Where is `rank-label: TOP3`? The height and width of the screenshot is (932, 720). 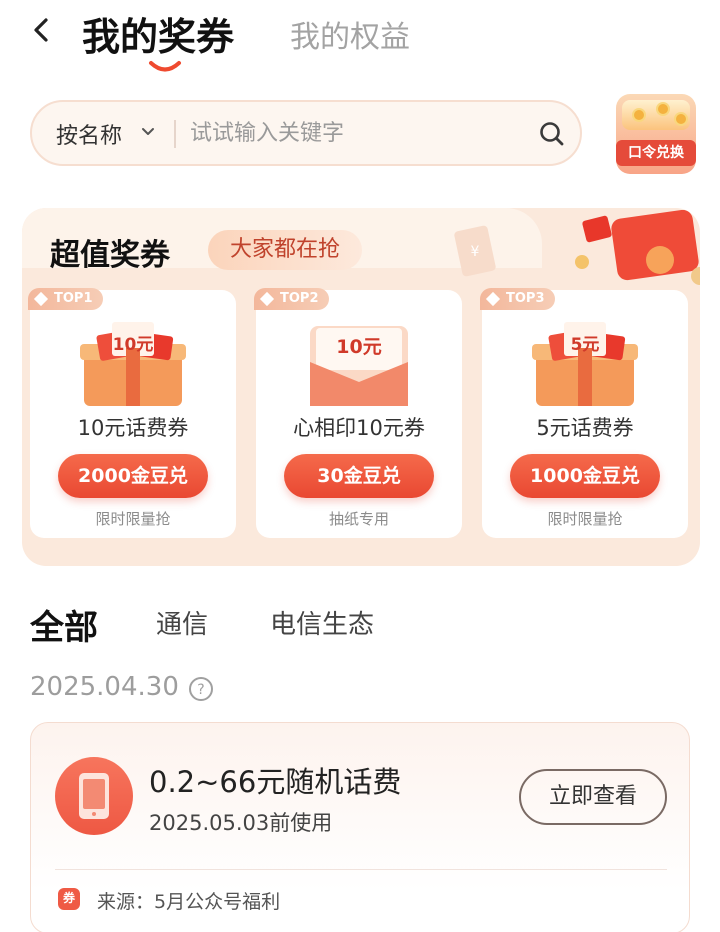
rank-label: TOP3 is located at coordinates (525, 298).